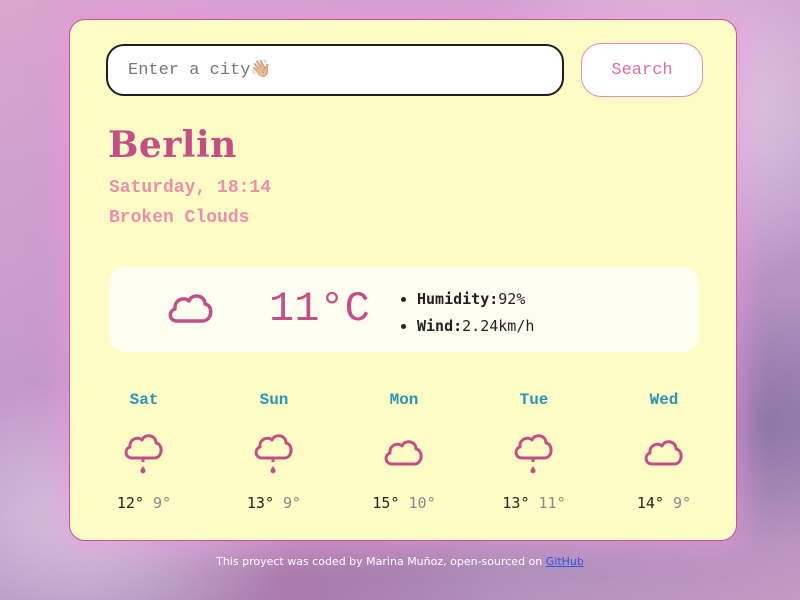 The width and height of the screenshot is (800, 600). Describe the element at coordinates (512, 299) in the screenshot. I see `humidity-value: 92%` at that location.